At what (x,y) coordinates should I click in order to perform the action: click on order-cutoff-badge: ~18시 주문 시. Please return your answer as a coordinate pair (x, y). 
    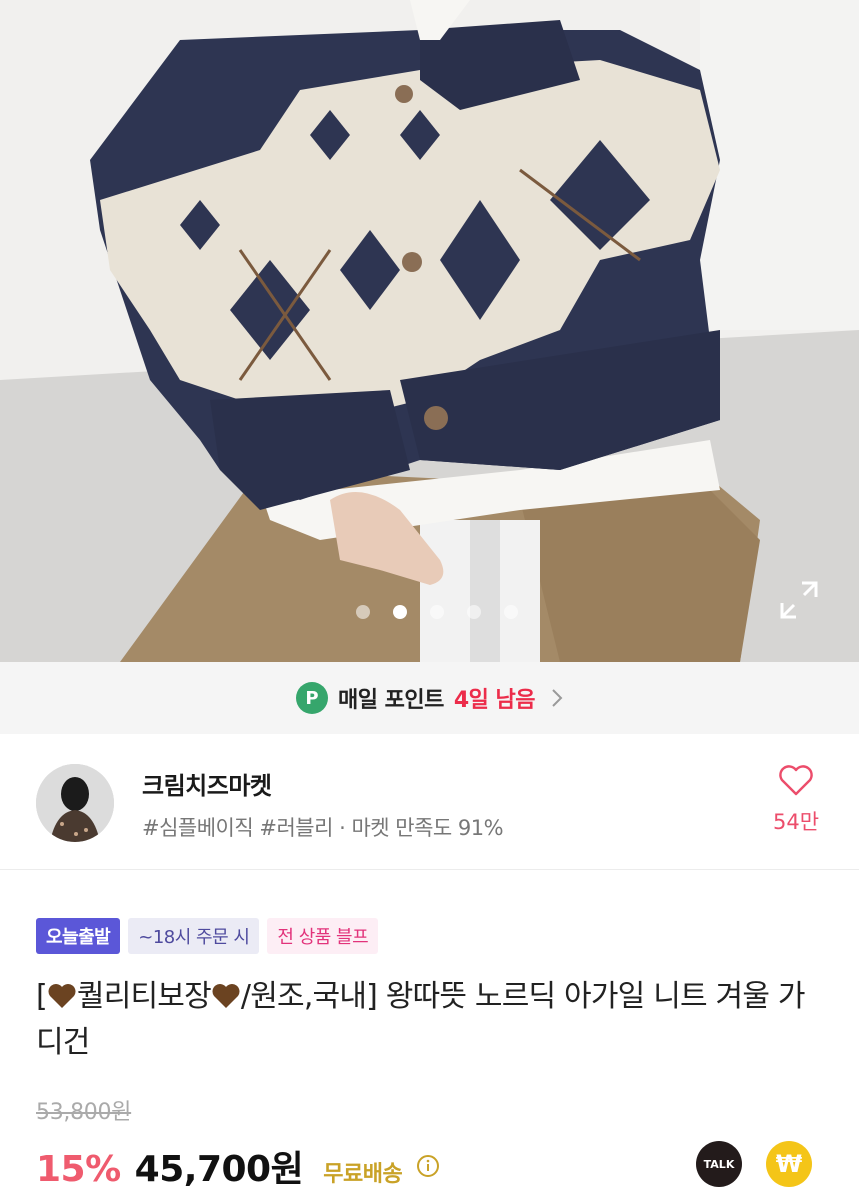
    Looking at the image, I should click on (194, 936).